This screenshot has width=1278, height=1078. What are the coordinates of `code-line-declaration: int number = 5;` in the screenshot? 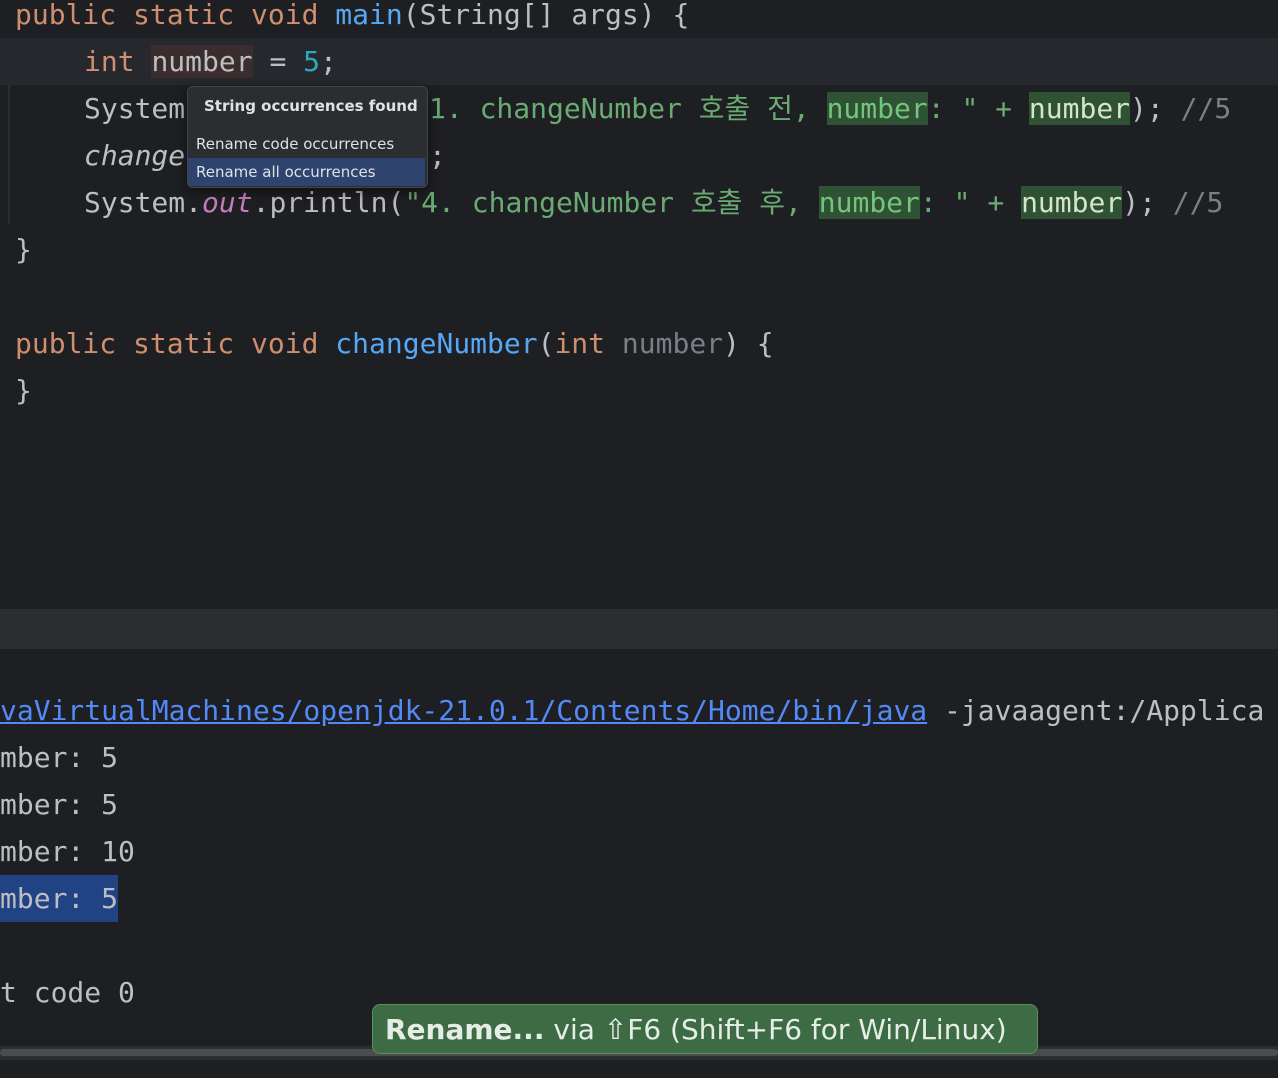 It's located at (639, 61).